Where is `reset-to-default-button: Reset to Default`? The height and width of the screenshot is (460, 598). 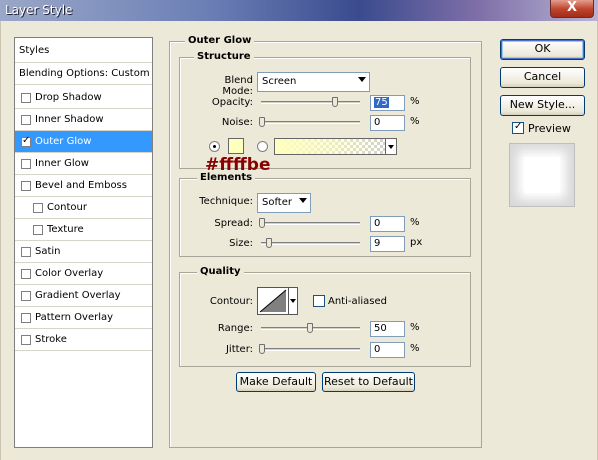 reset-to-default-button: Reset to Default is located at coordinates (368, 382).